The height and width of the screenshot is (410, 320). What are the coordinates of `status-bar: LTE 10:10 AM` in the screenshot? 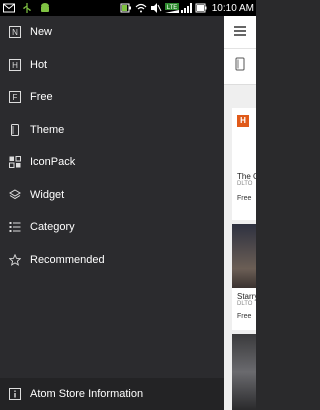 It's located at (128, 8).